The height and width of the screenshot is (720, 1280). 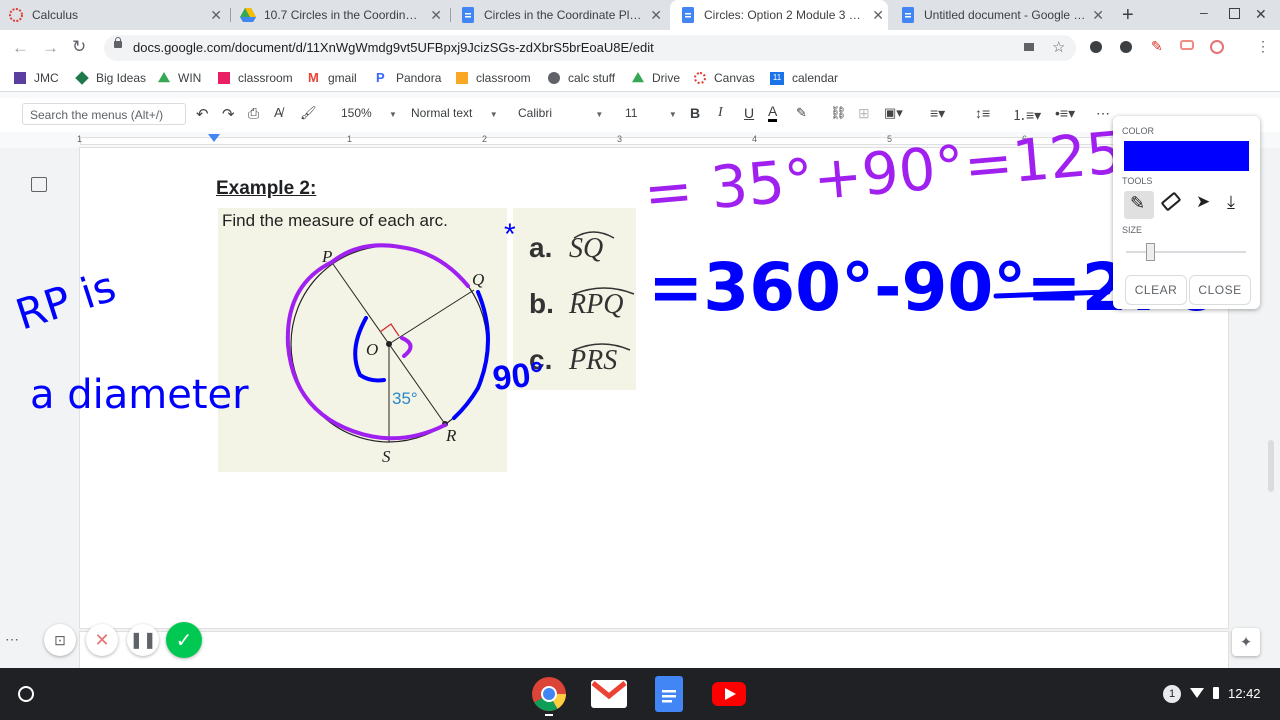 I want to click on text-color-button: A, so click(x=773, y=112).